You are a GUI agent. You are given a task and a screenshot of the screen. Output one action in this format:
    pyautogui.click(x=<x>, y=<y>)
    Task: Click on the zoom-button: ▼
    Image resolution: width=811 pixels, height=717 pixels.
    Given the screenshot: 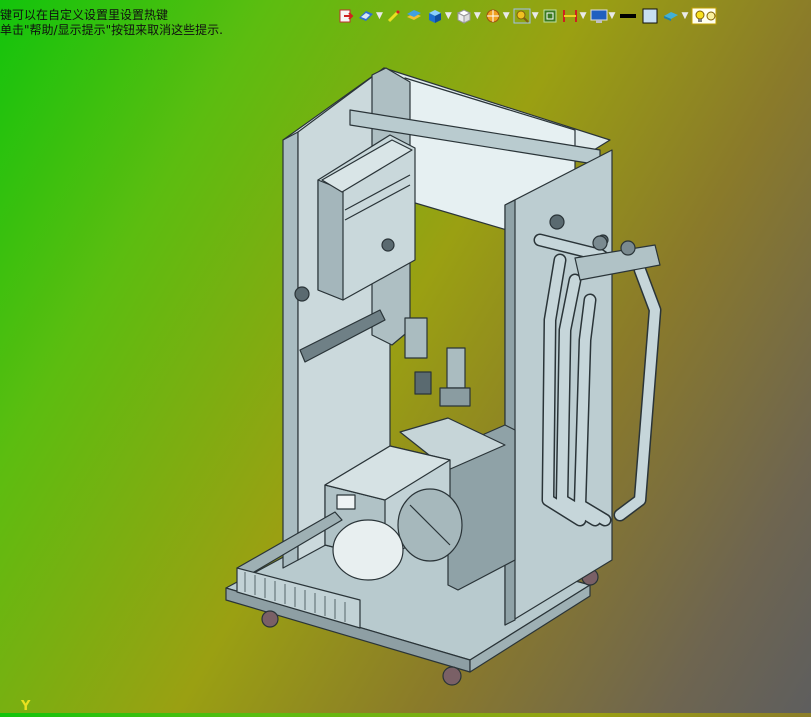 What is the action you would take?
    pyautogui.click(x=526, y=16)
    